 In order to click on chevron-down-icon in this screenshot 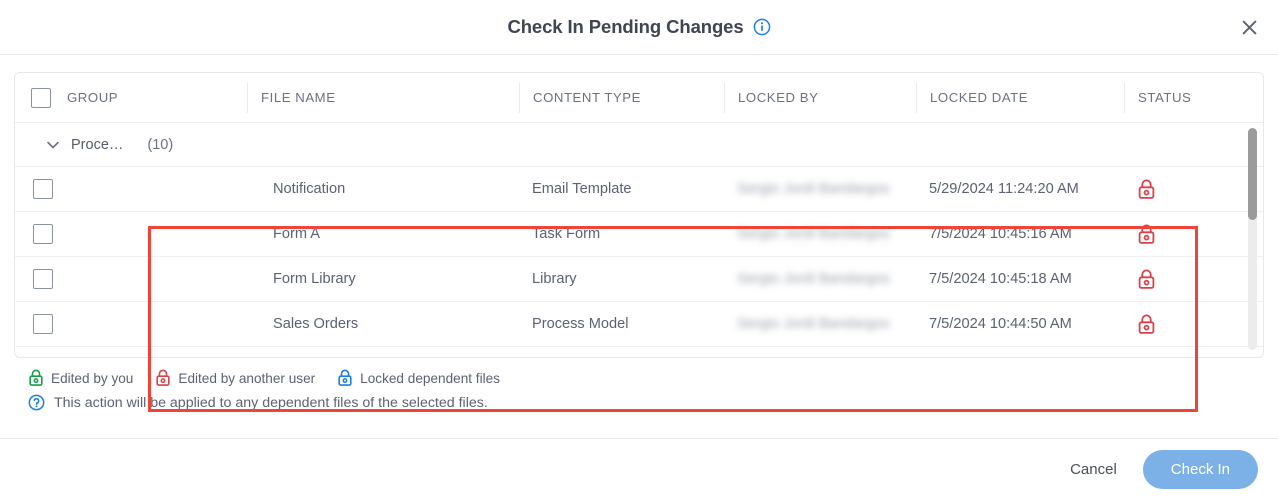, I will do `click(53, 145)`.